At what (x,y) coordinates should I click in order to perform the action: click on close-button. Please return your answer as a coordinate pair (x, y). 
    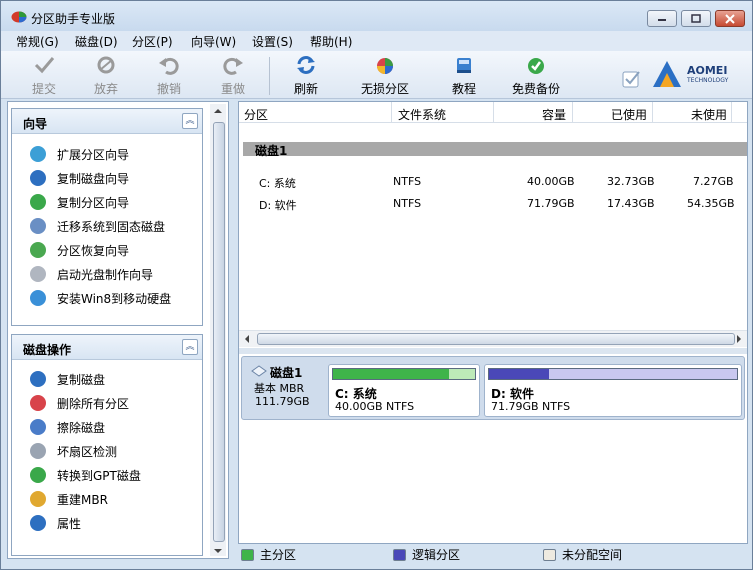
    Looking at the image, I should click on (730, 18).